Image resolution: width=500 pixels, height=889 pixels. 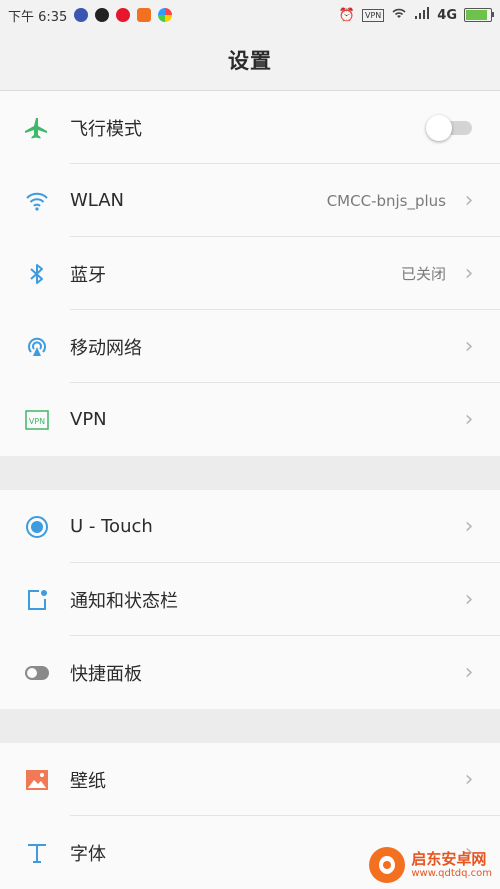 What do you see at coordinates (111, 526) in the screenshot?
I see `setting-label: U - Touch` at bounding box center [111, 526].